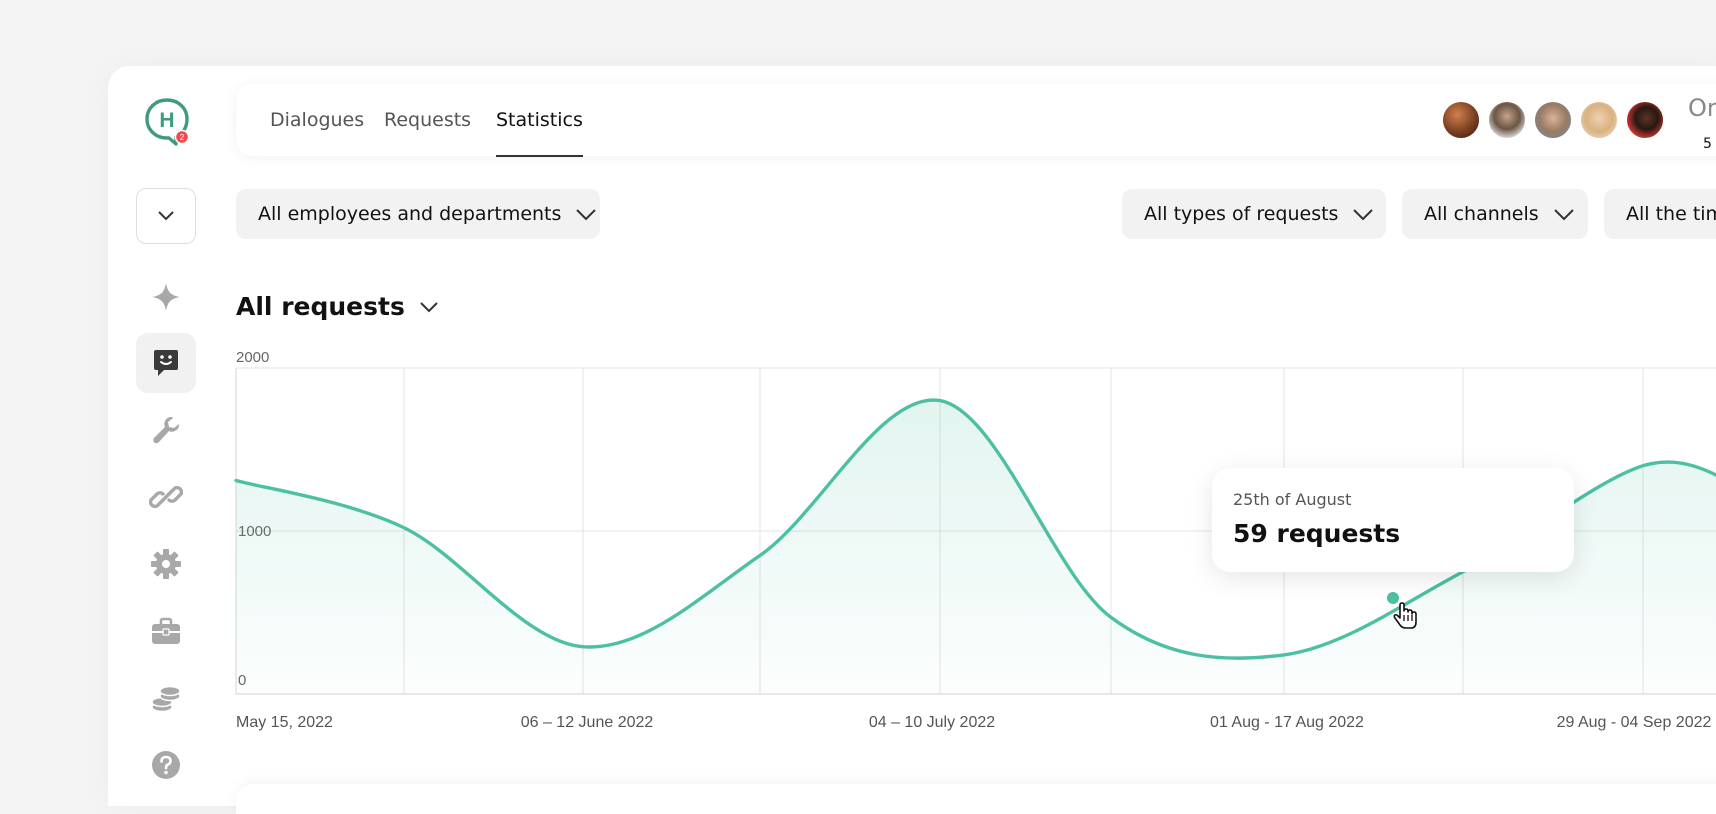 This screenshot has height=814, width=1716. What do you see at coordinates (932, 722) in the screenshot?
I see `x-tick-label: 04 – 10 July 2022` at bounding box center [932, 722].